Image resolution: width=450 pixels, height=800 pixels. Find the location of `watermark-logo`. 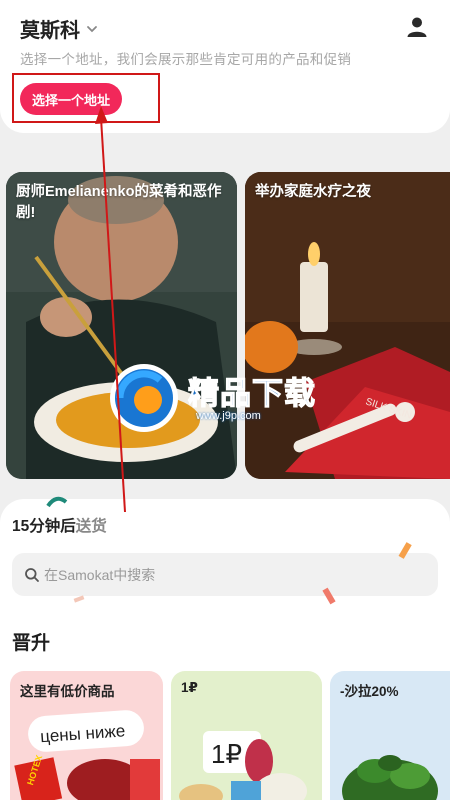

watermark-logo is located at coordinates (144, 398).